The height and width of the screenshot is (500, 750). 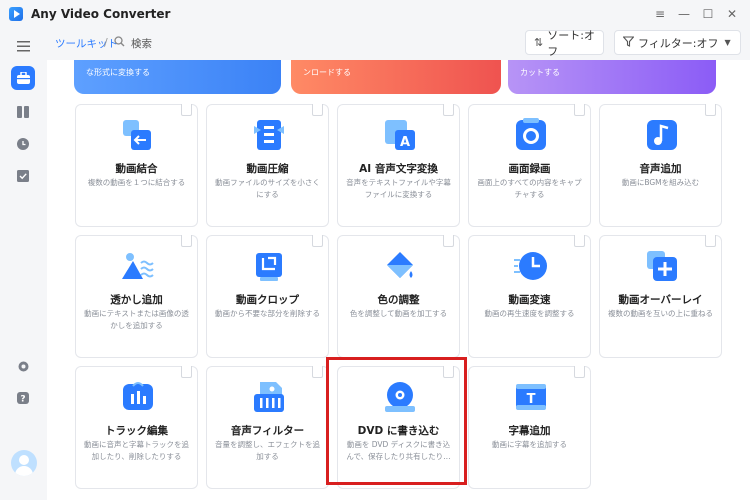 I want to click on subtitle-icon: T, so click(x=531, y=397).